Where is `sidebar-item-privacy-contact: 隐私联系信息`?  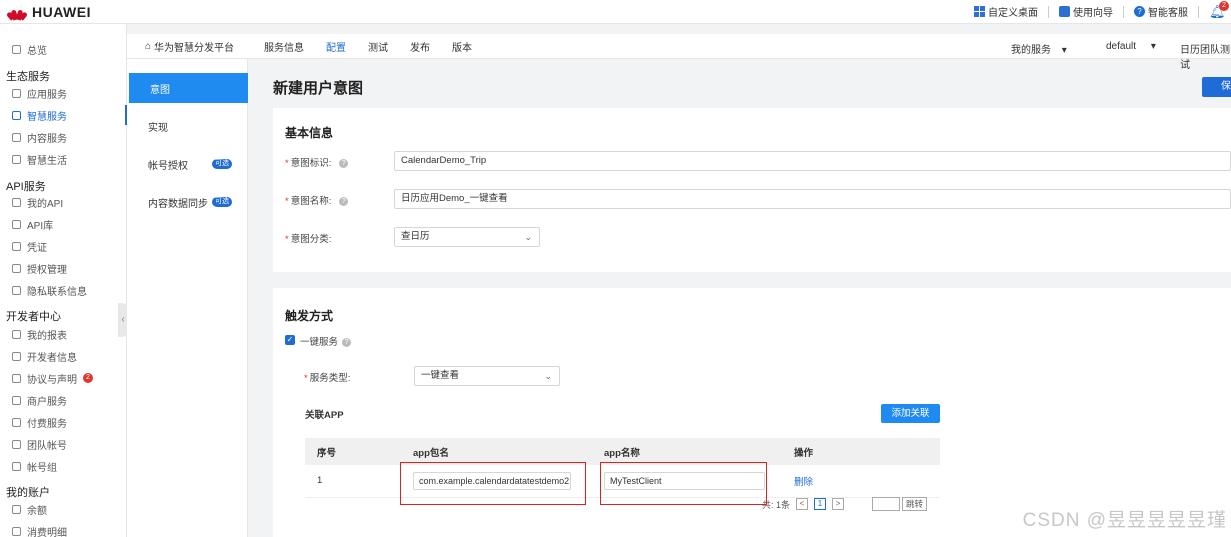
sidebar-item-privacy-contact: 隐私联系信息 is located at coordinates (63, 290).